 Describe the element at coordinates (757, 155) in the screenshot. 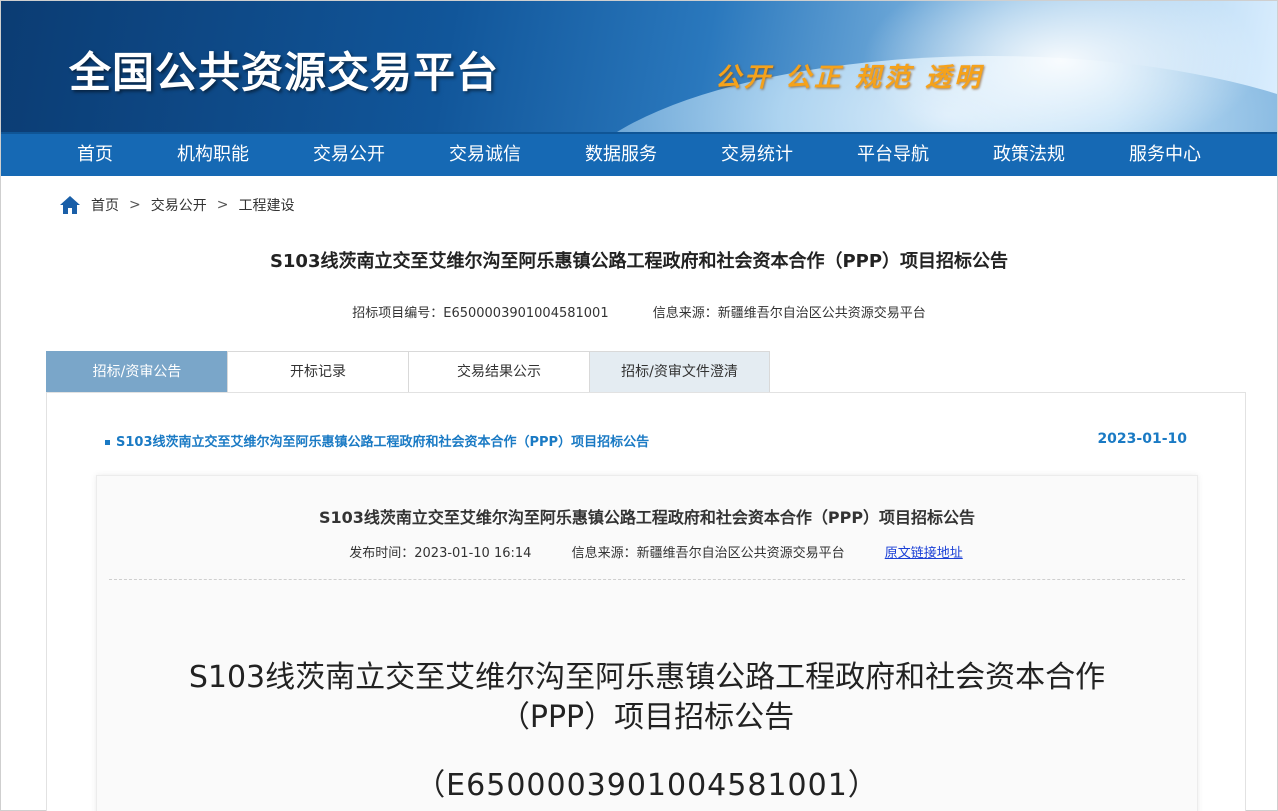

I see `nav-item-statistics: 交易统计` at that location.